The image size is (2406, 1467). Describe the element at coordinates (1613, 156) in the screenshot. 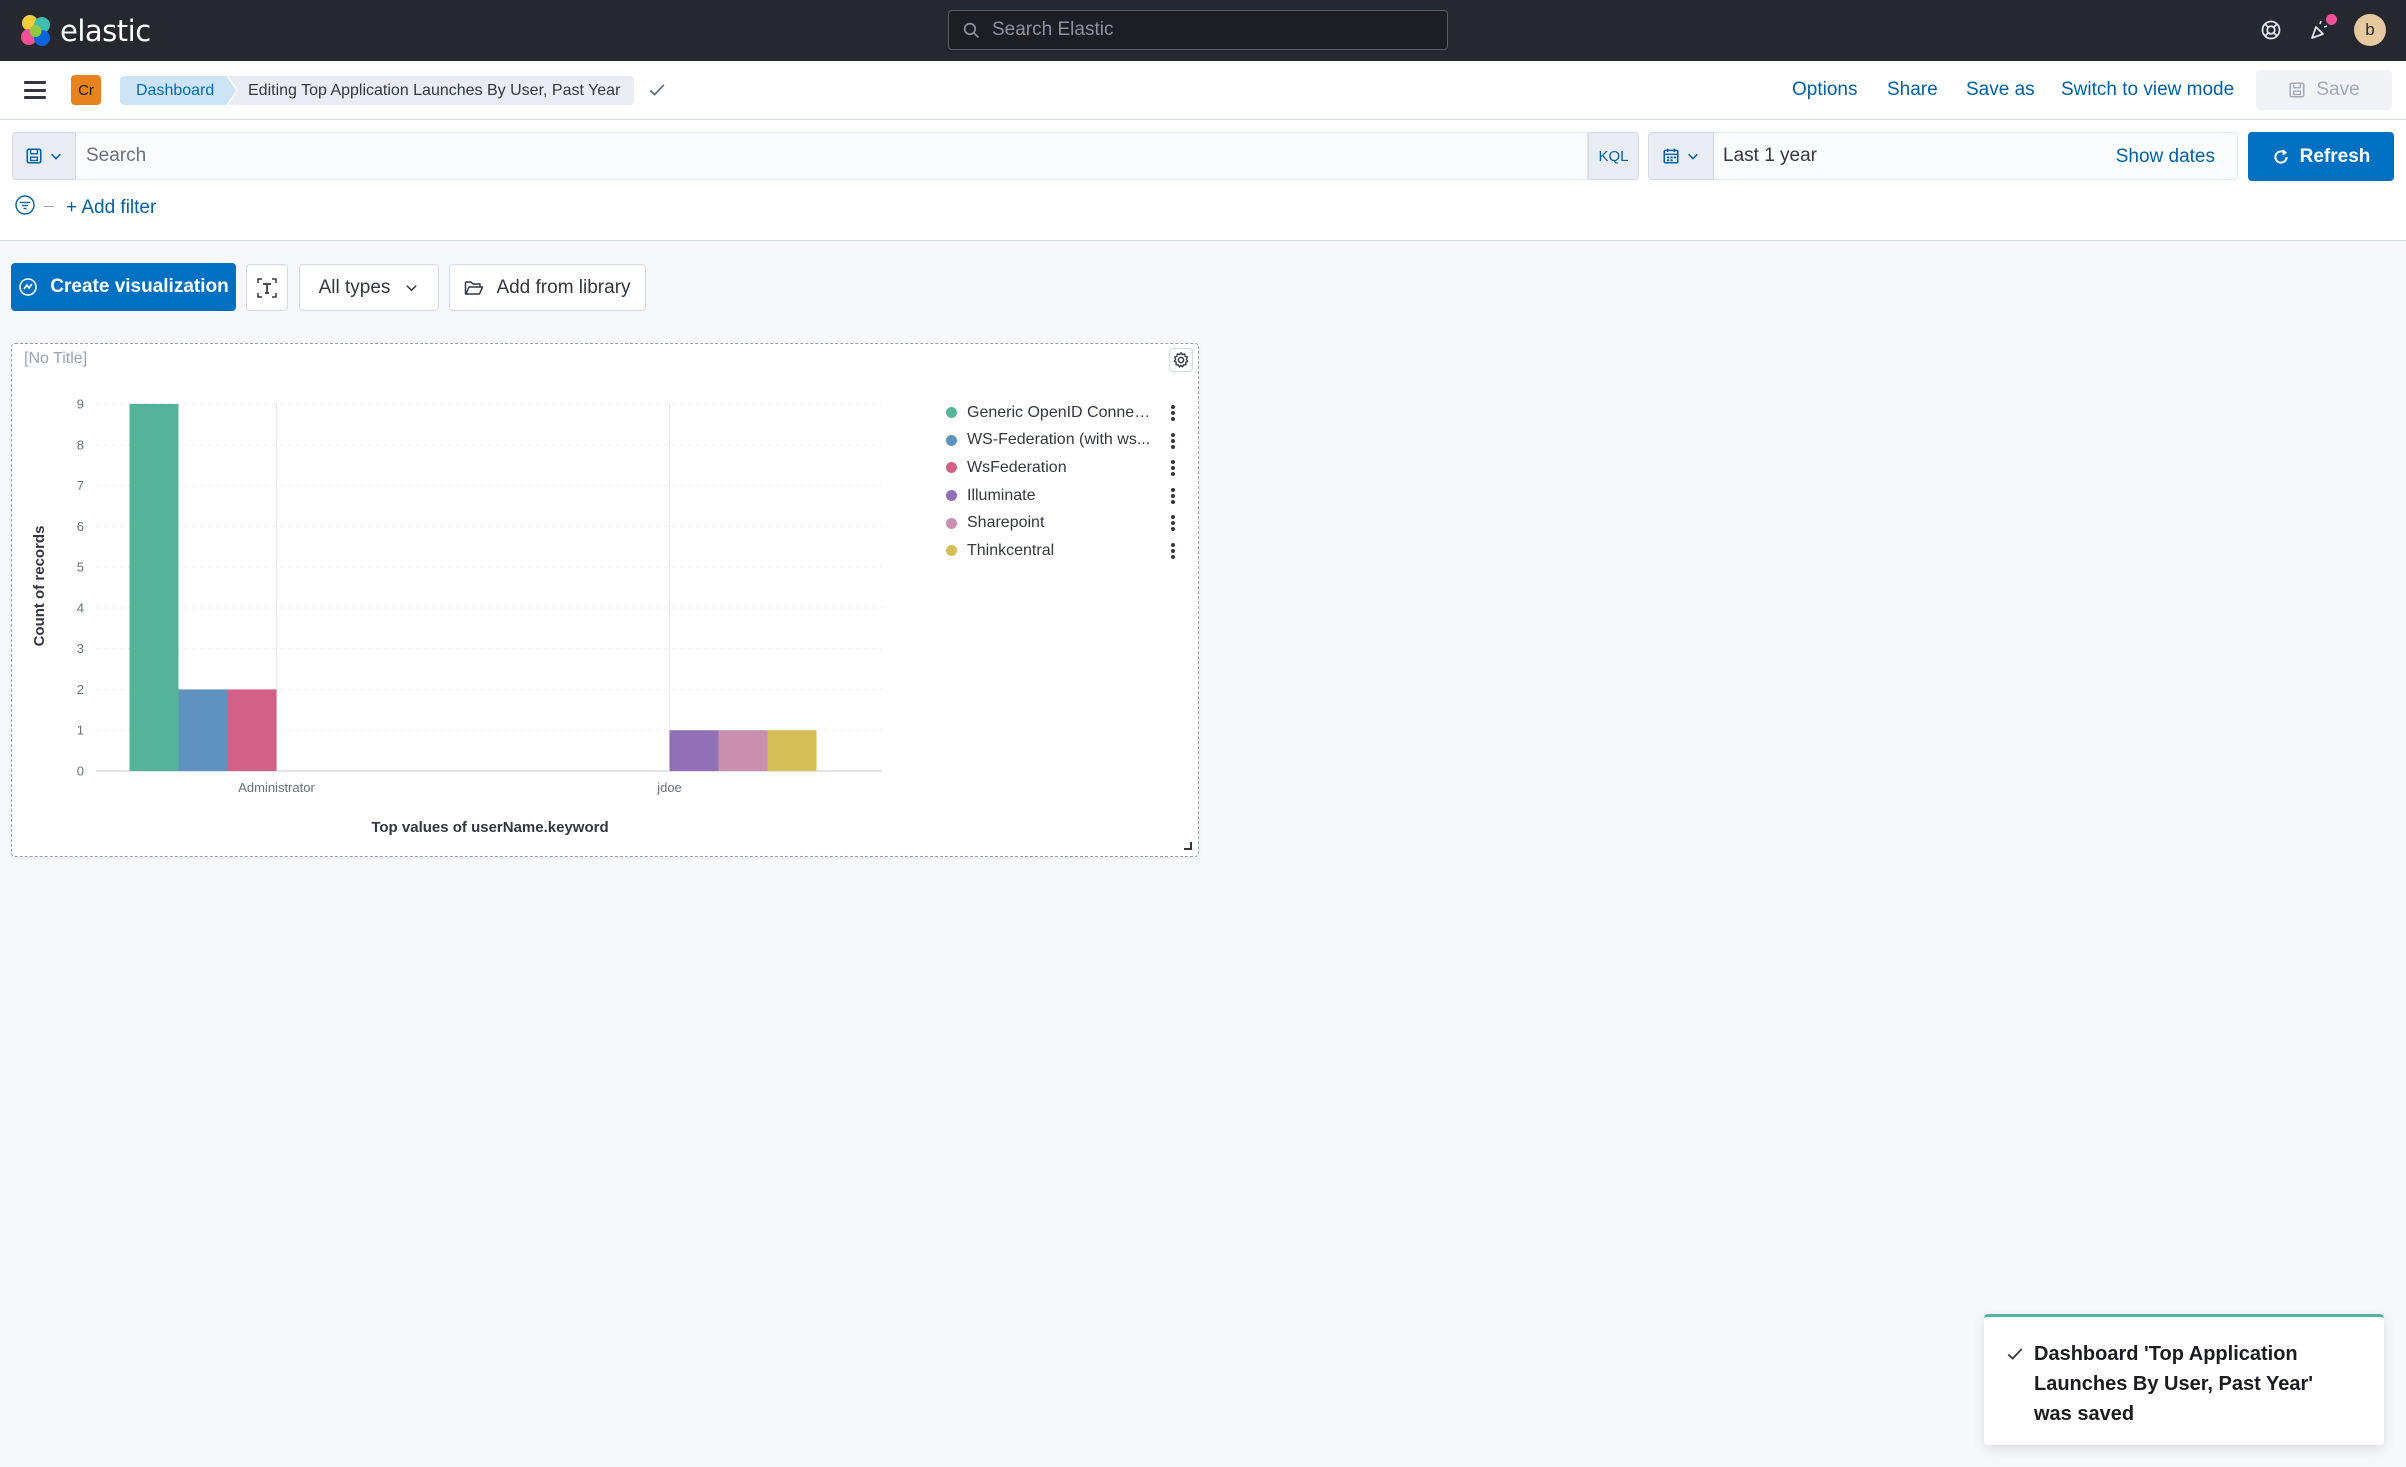

I see `query-language-button: KQL` at that location.